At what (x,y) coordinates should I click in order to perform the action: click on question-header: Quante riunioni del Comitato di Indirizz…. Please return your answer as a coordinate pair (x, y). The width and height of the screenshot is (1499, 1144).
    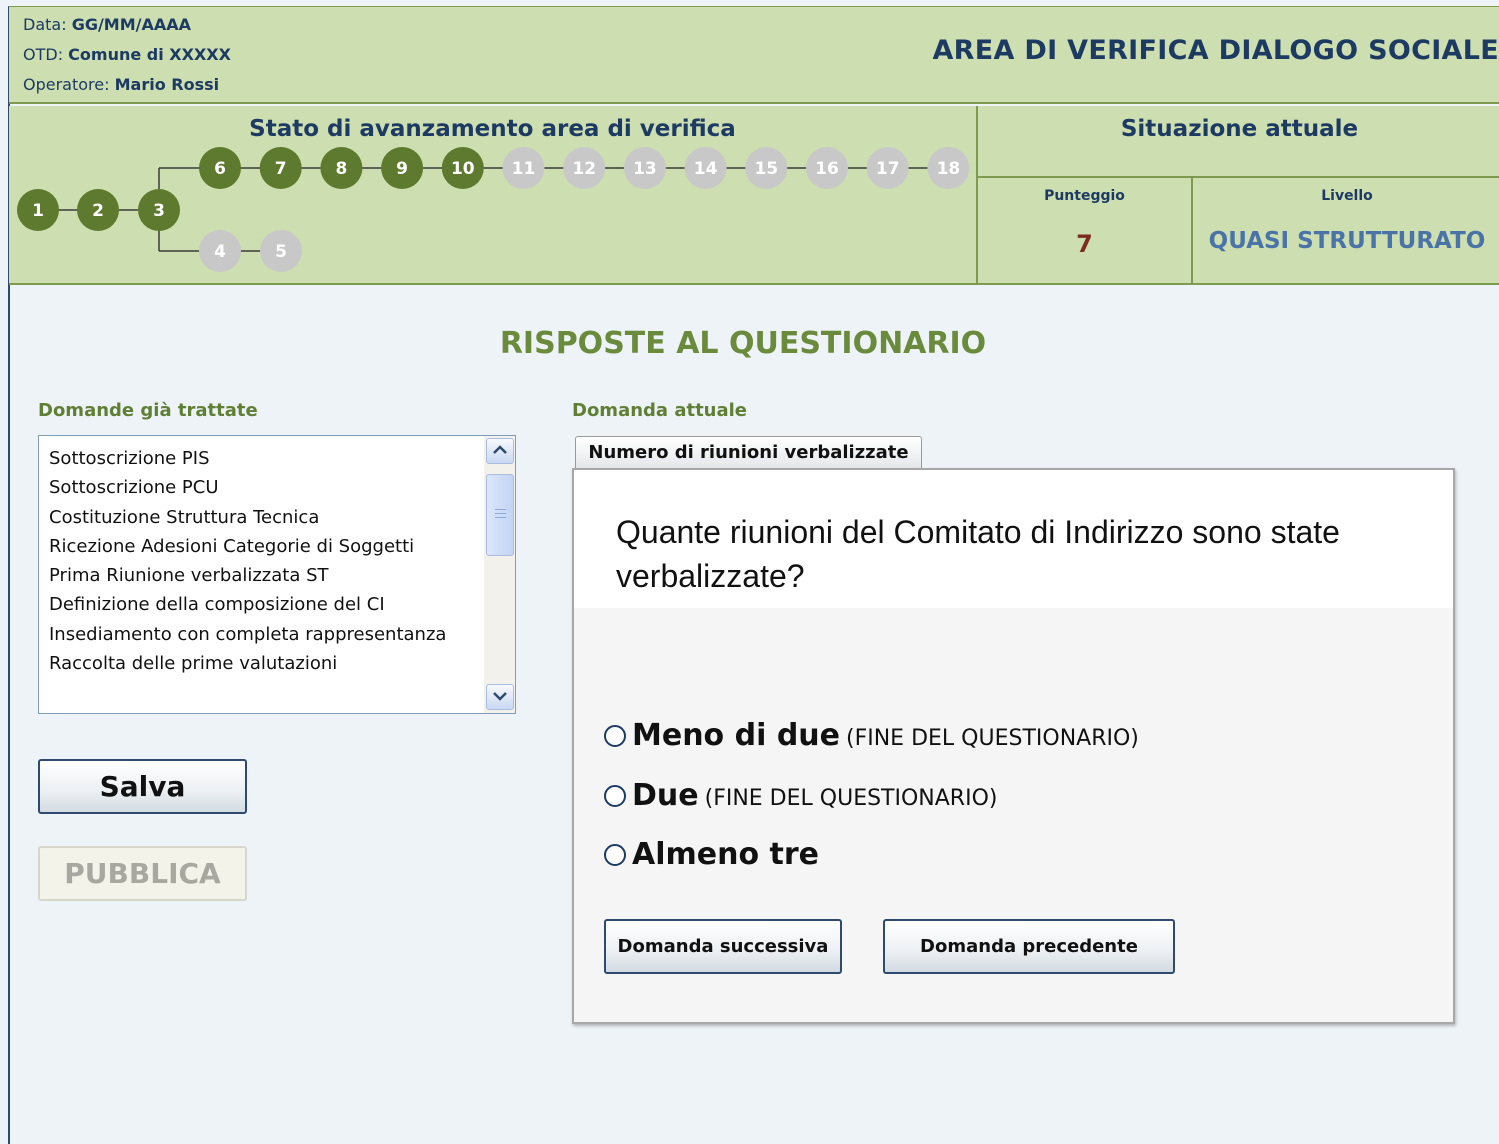
    Looking at the image, I should click on (1013, 539).